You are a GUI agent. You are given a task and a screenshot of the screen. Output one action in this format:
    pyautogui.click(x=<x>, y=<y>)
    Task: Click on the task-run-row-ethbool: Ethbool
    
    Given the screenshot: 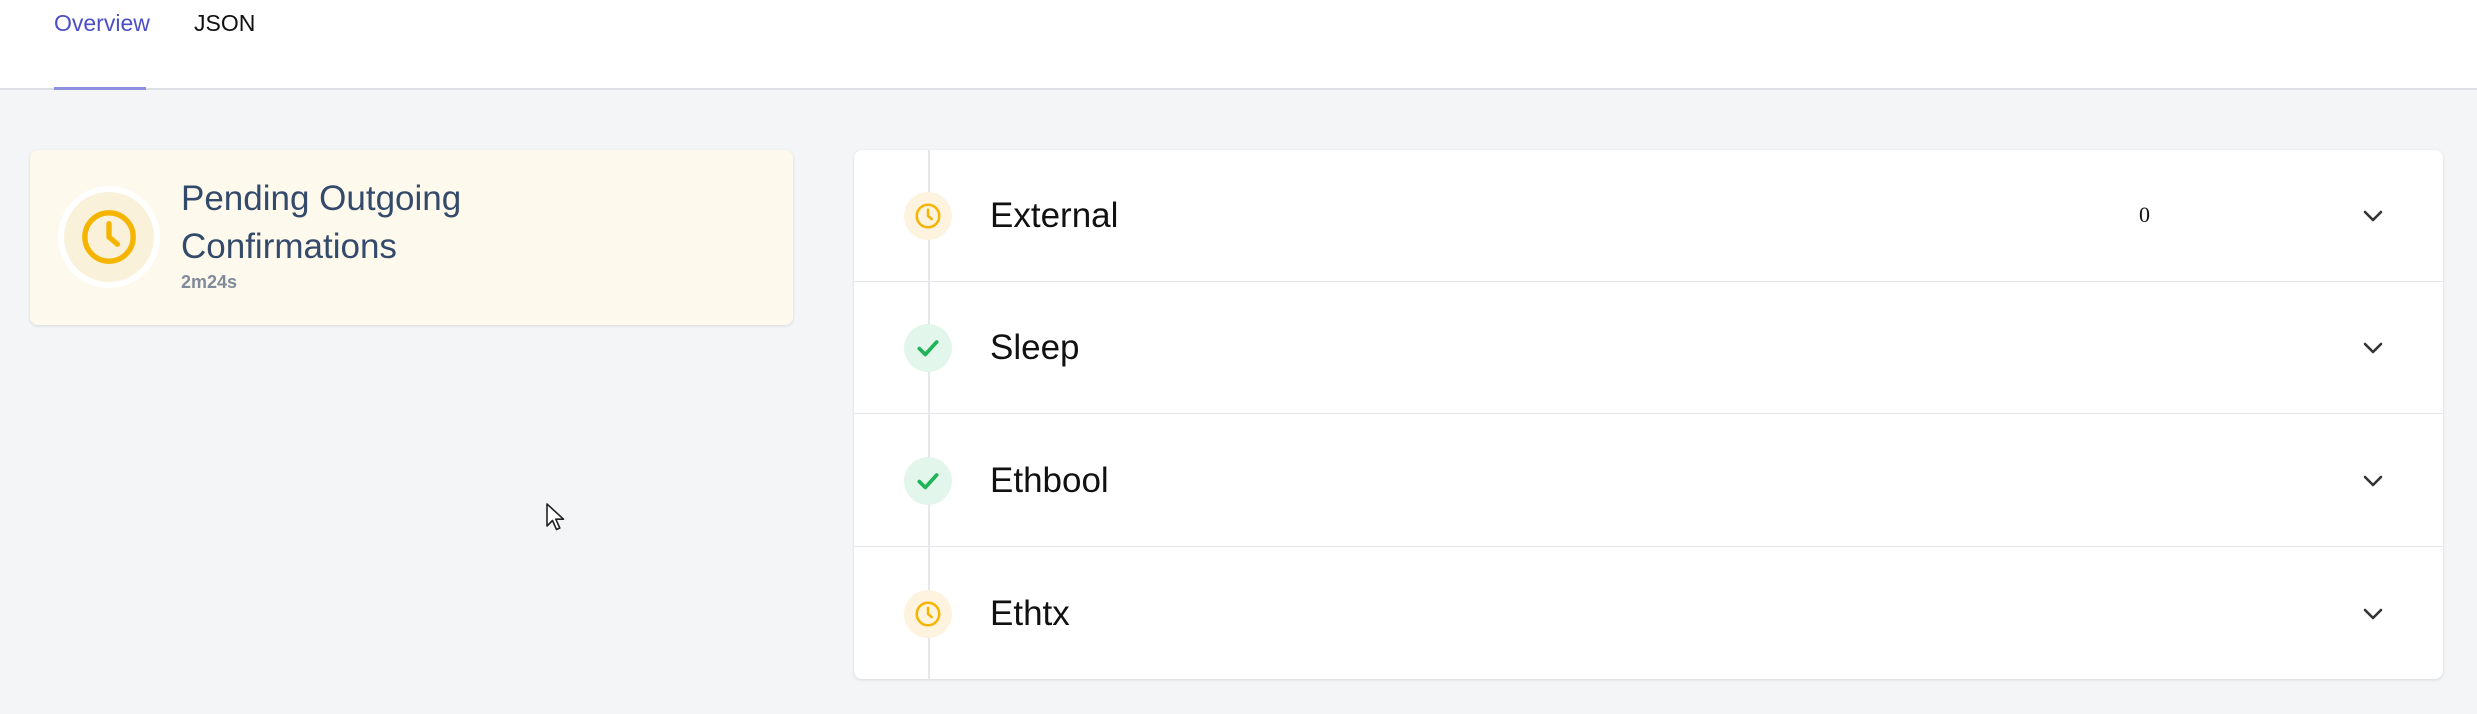 What is the action you would take?
    pyautogui.click(x=1648, y=481)
    